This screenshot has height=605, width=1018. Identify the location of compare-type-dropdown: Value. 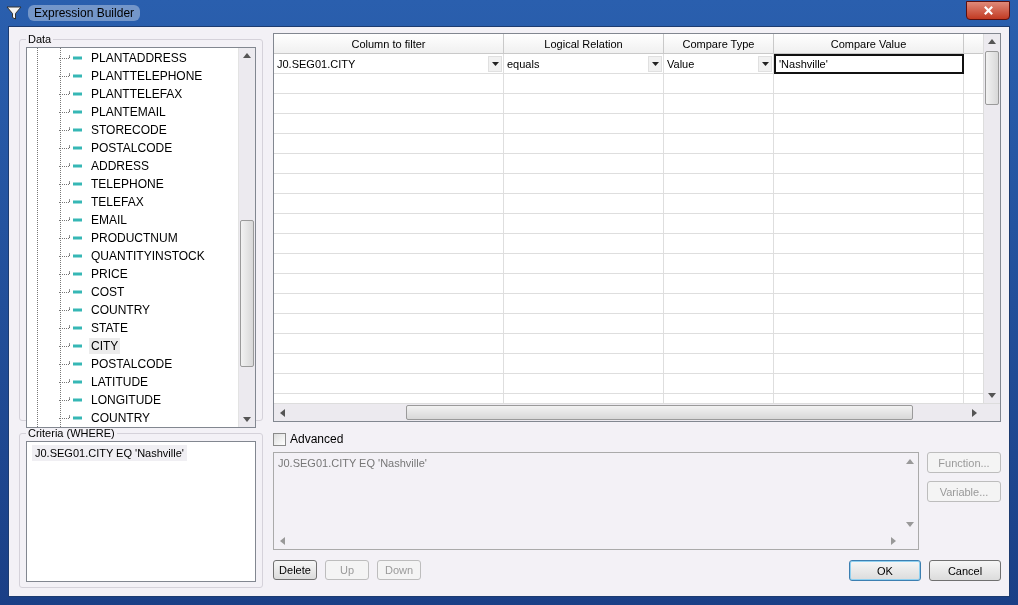
(719, 64).